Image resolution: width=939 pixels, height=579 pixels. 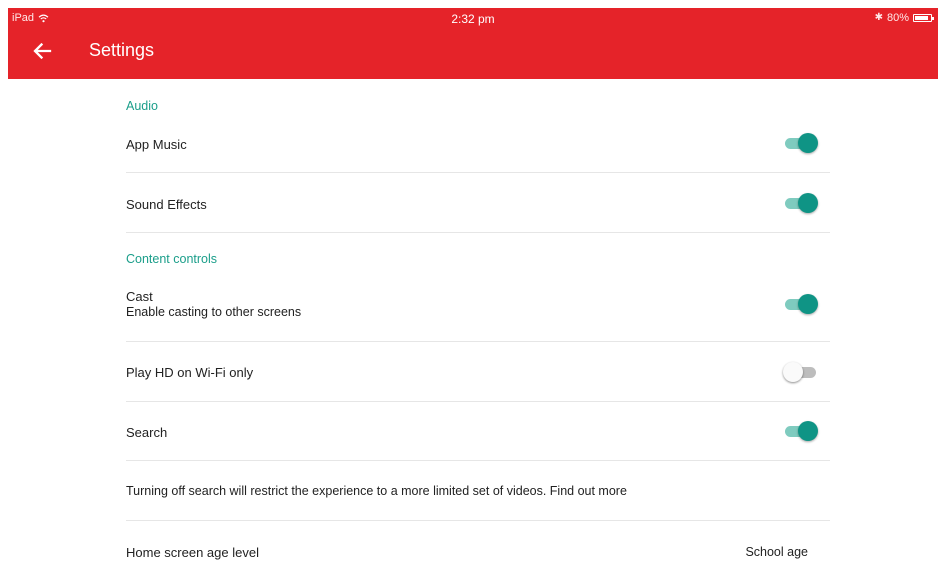 What do you see at coordinates (139, 296) in the screenshot?
I see `cast-label: Cast` at bounding box center [139, 296].